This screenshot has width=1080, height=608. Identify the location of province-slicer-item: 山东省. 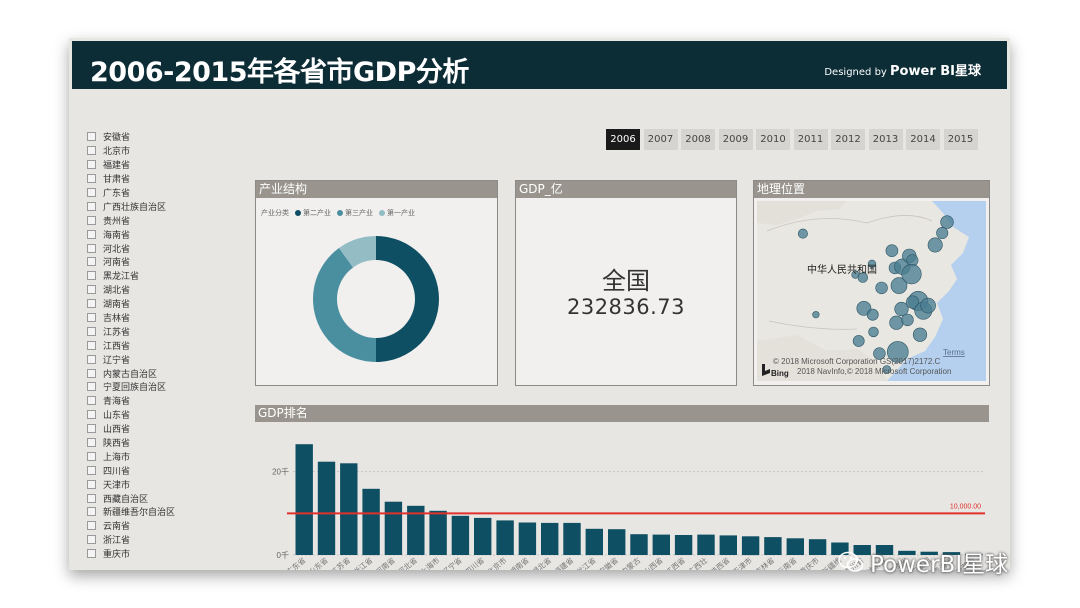
(167, 415).